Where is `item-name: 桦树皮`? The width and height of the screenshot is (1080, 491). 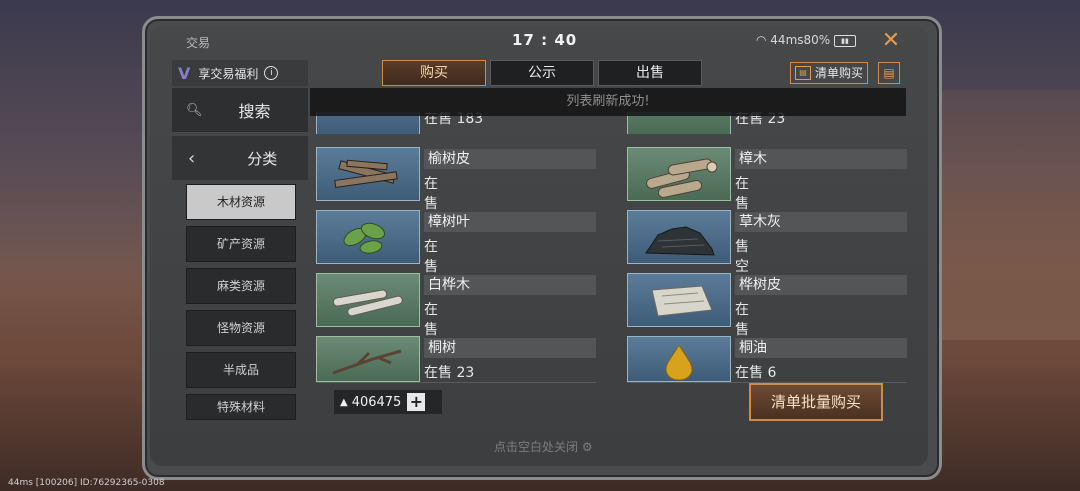 item-name: 桦树皮 is located at coordinates (821, 285).